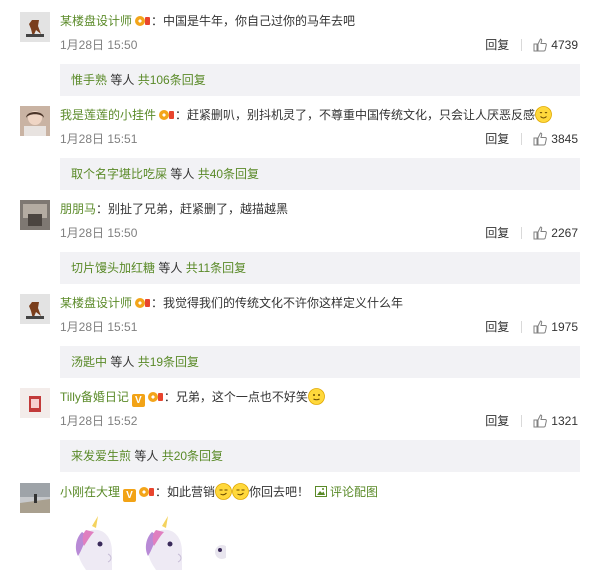 The height and width of the screenshot is (570, 598). I want to click on reply-count-link: 共20条回复, so click(192, 456).